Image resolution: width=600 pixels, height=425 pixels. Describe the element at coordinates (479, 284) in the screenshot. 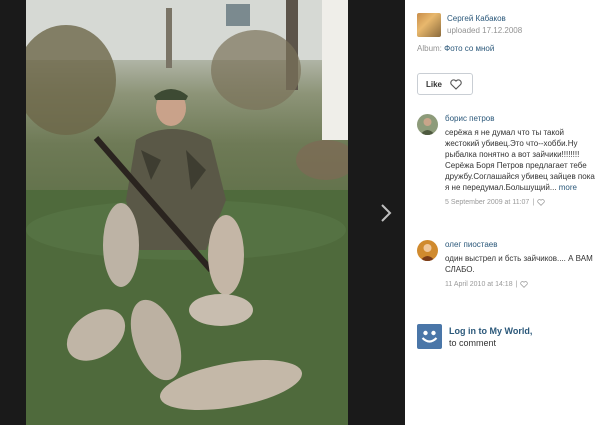

I see `comment-date: 11 April 2010 at 14:18` at that location.